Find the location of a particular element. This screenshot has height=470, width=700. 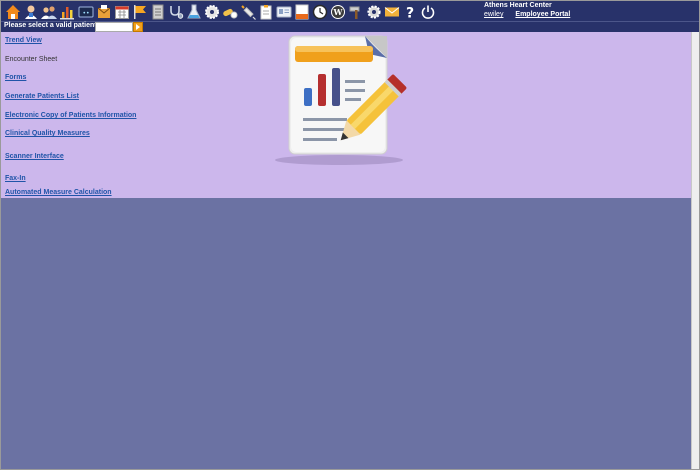

id-card-icon is located at coordinates (283, 11).